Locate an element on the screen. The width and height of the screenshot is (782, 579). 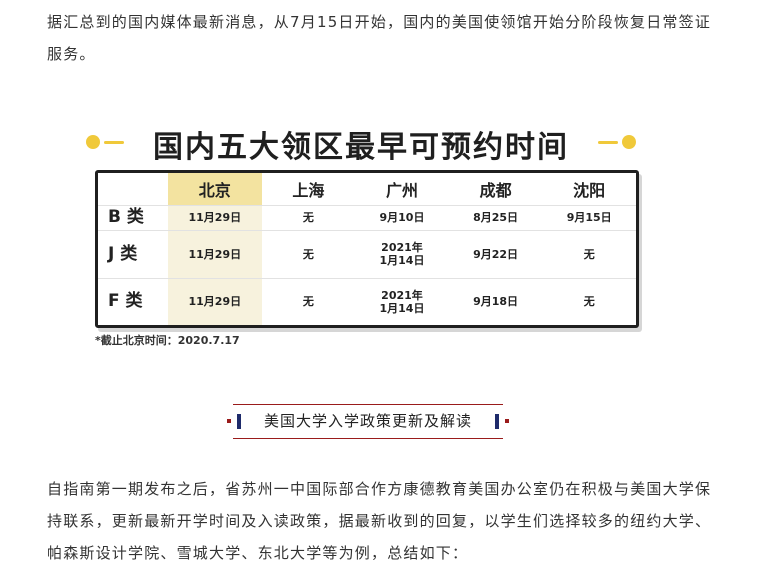
table-header-chengdu: 成都 is located at coordinates (495, 189).